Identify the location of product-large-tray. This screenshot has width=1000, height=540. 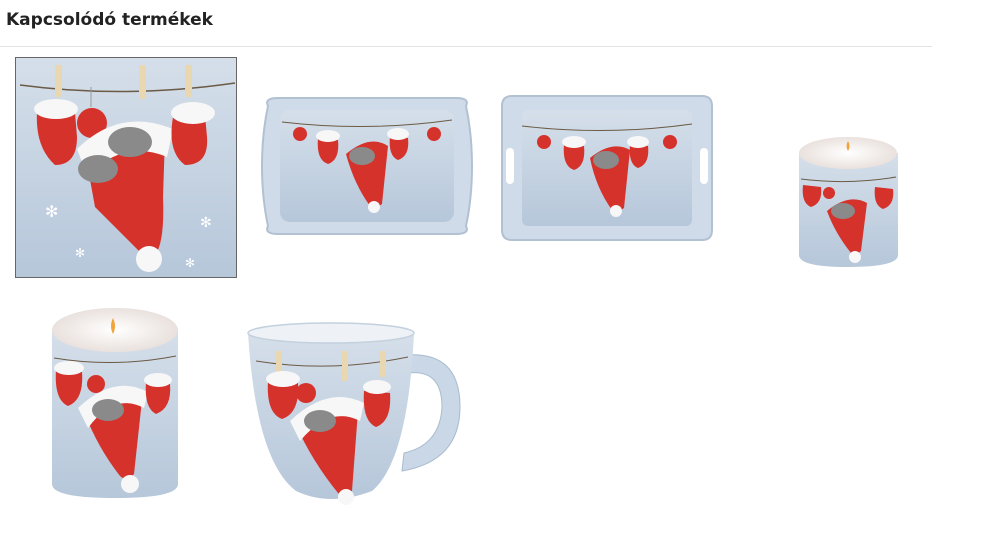
(607, 168).